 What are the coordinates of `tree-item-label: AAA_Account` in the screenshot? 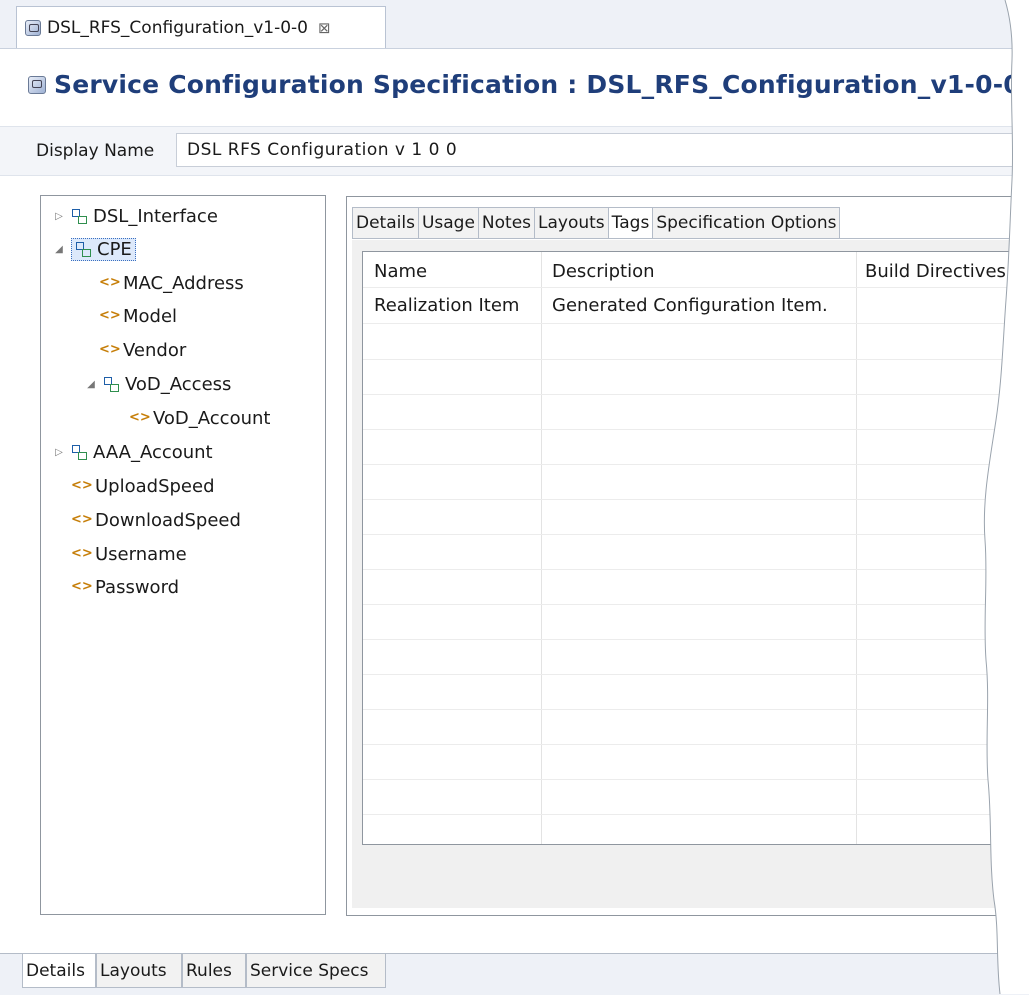 It's located at (153, 452).